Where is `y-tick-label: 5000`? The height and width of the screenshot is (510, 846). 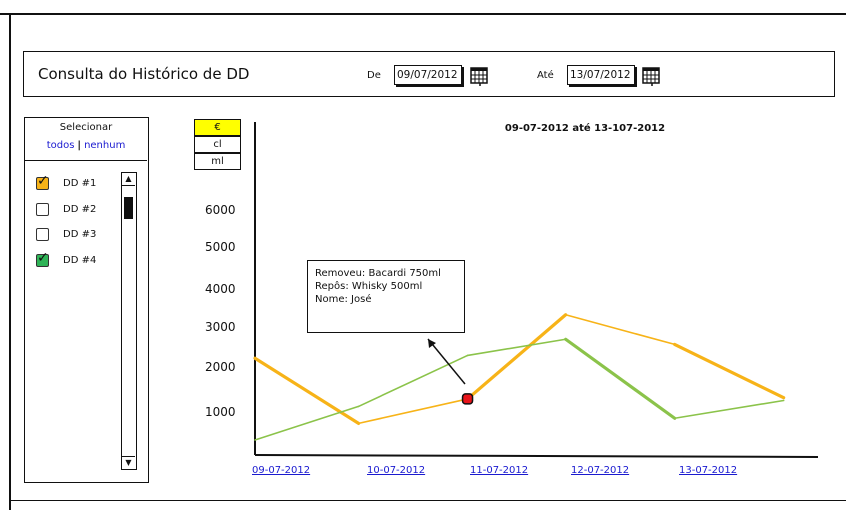 y-tick-label: 5000 is located at coordinates (220, 247).